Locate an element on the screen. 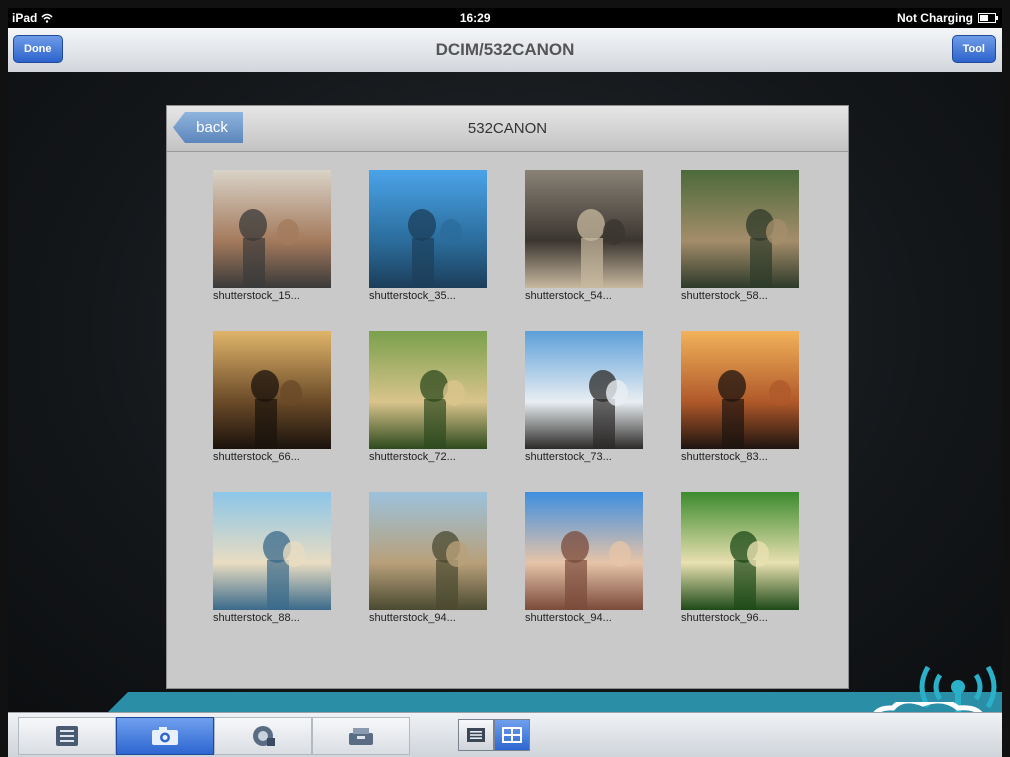 The width and height of the screenshot is (1010, 757). grid-view-icon is located at coordinates (512, 735).